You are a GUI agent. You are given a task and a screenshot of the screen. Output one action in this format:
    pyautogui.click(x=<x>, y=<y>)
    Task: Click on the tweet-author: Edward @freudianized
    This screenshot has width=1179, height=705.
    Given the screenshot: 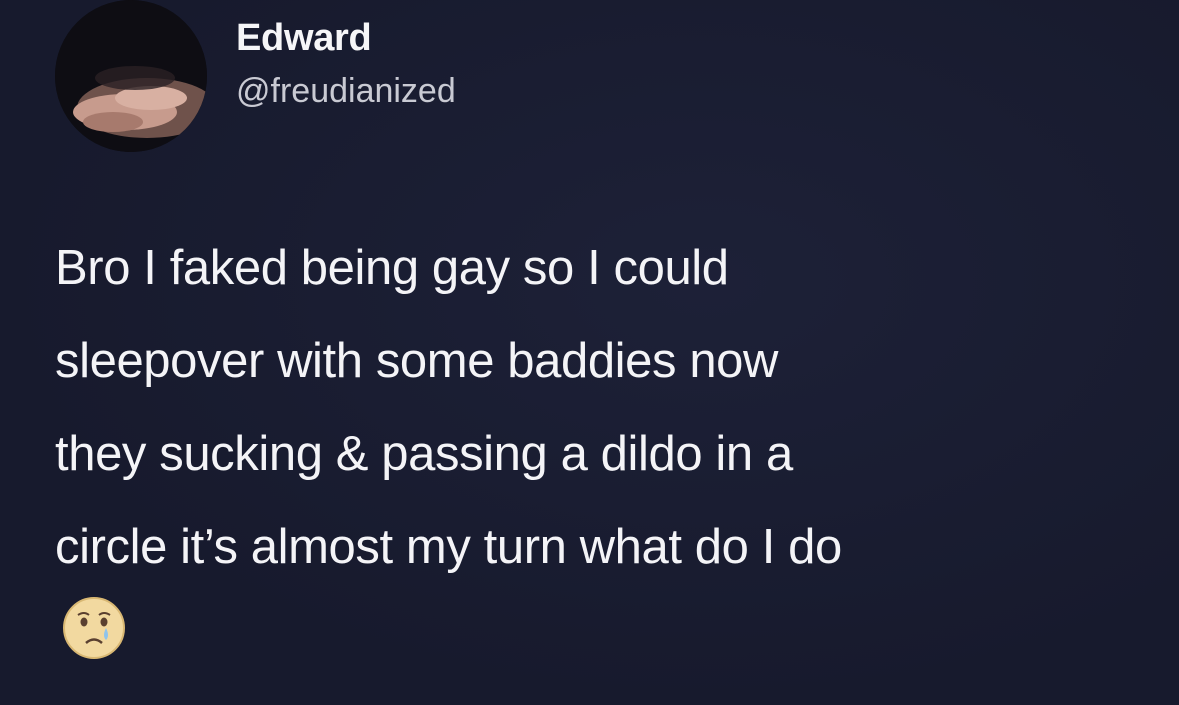 What is the action you would take?
    pyautogui.click(x=346, y=64)
    